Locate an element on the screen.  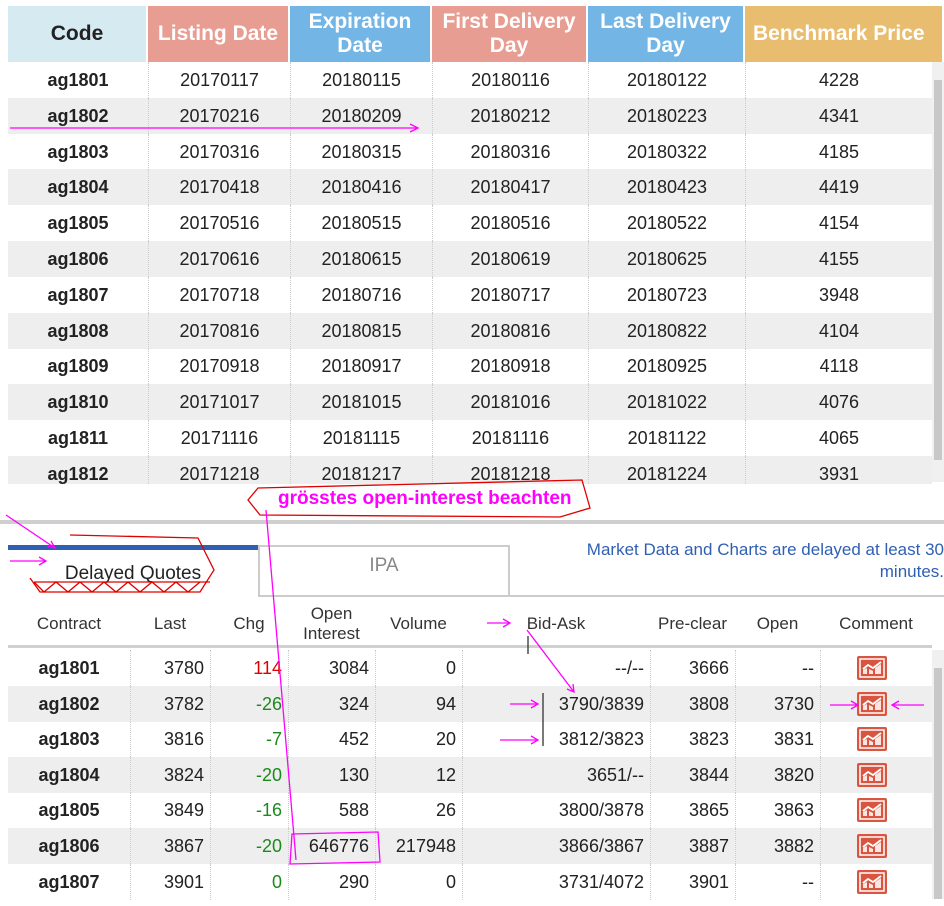
oi-highlight-box is located at coordinates (335, 848).